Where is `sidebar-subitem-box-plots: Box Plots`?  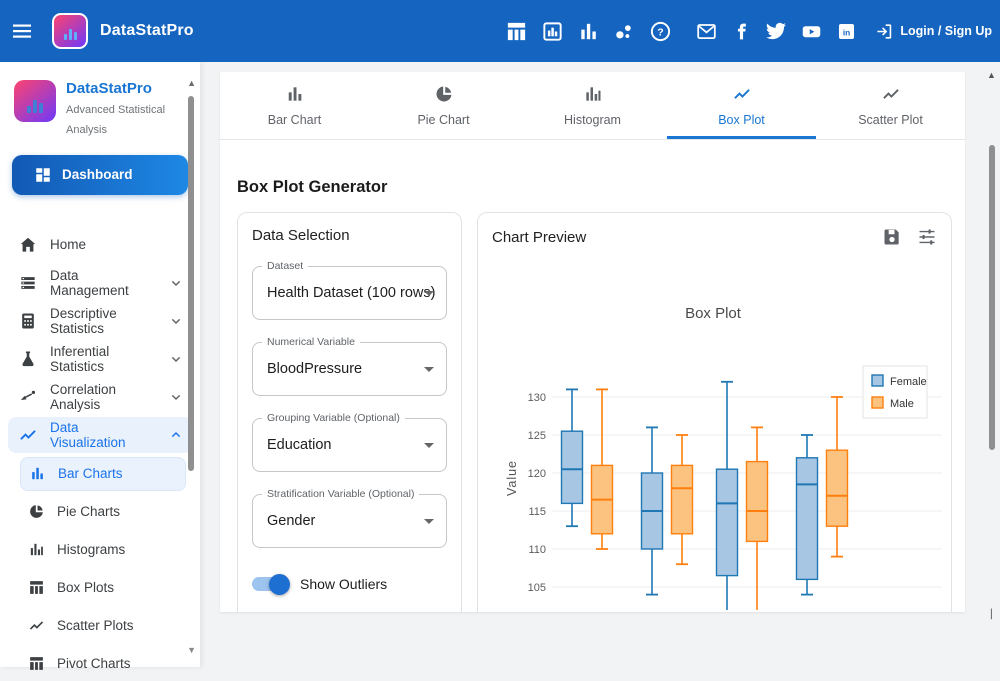
sidebar-subitem-box-plots: Box Plots is located at coordinates (103, 588).